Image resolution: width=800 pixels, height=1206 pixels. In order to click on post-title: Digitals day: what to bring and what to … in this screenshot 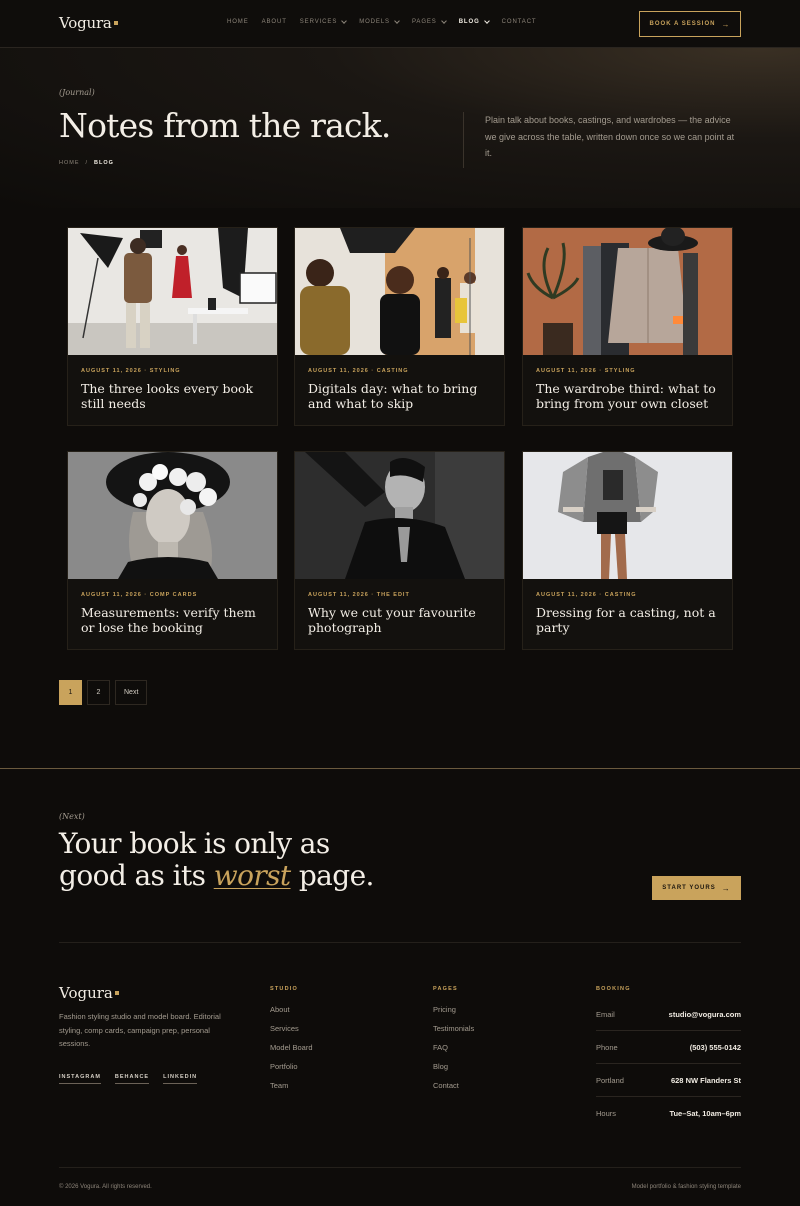, I will do `click(403, 396)`.